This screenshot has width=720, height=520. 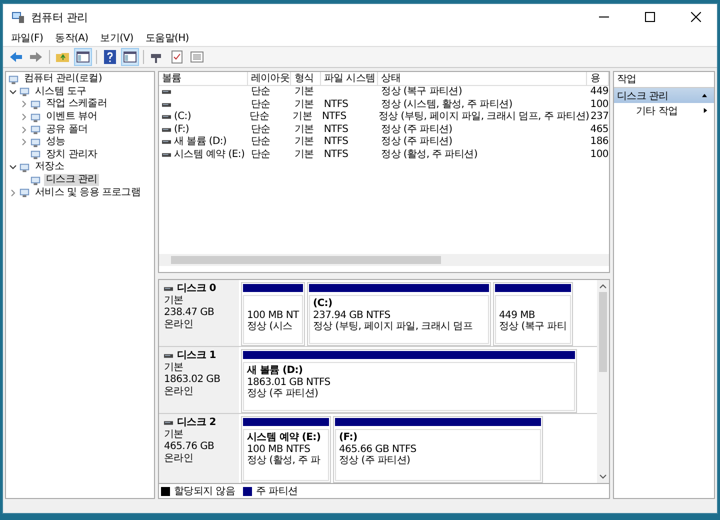 What do you see at coordinates (348, 438) in the screenshot?
I see `partition-label: (F:)` at bounding box center [348, 438].